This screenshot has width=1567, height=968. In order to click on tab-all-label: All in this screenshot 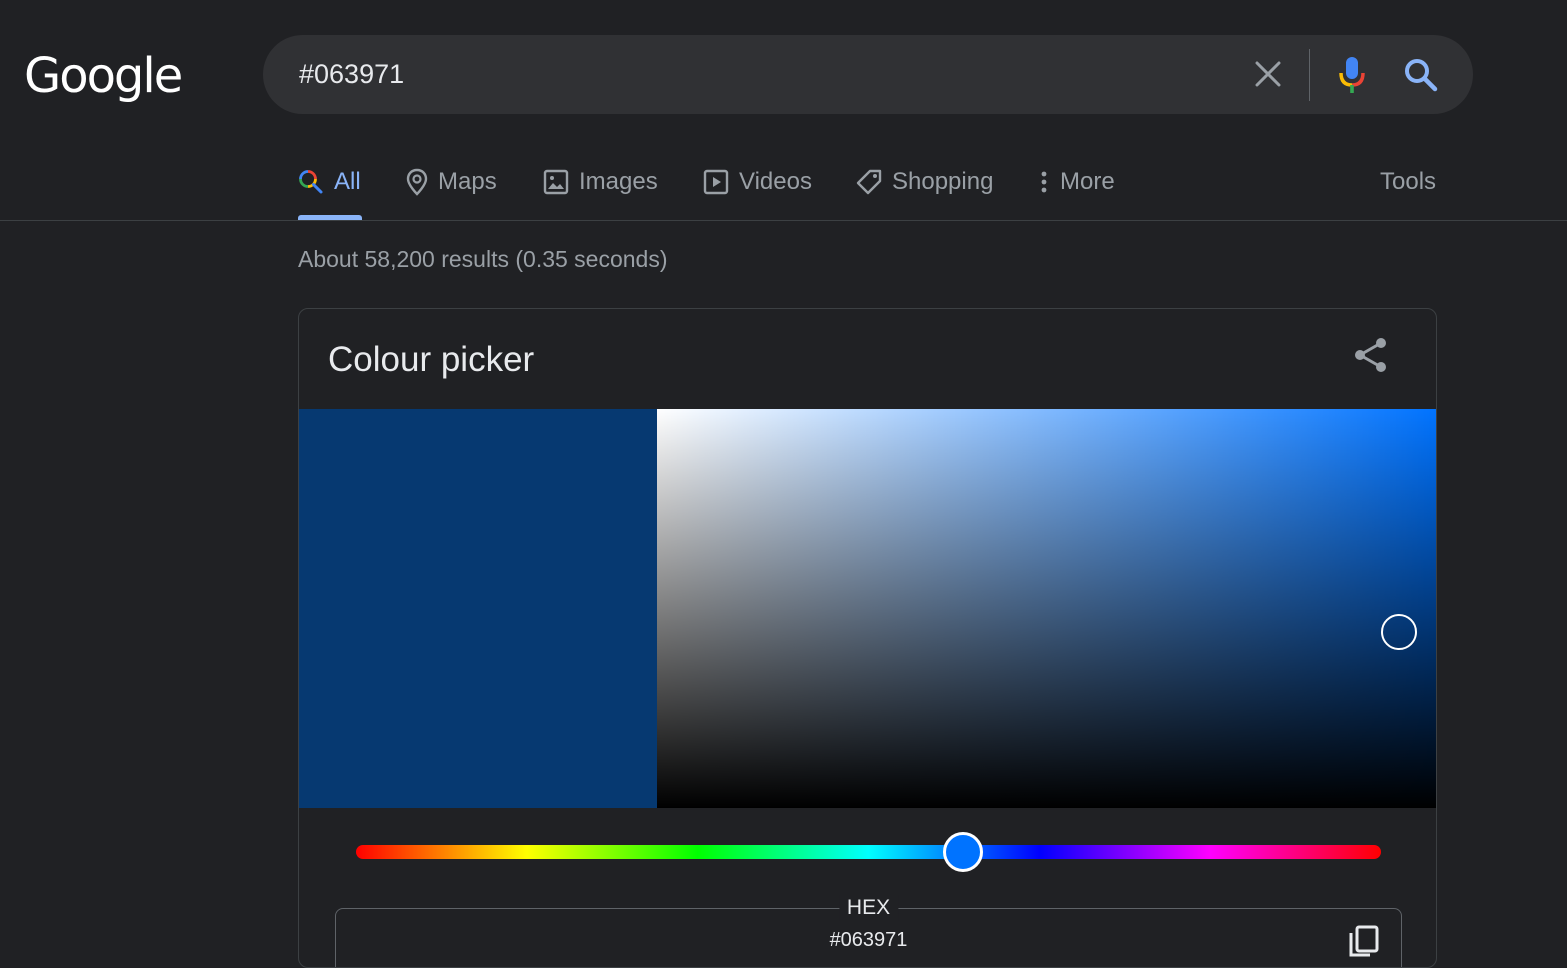, I will do `click(347, 181)`.